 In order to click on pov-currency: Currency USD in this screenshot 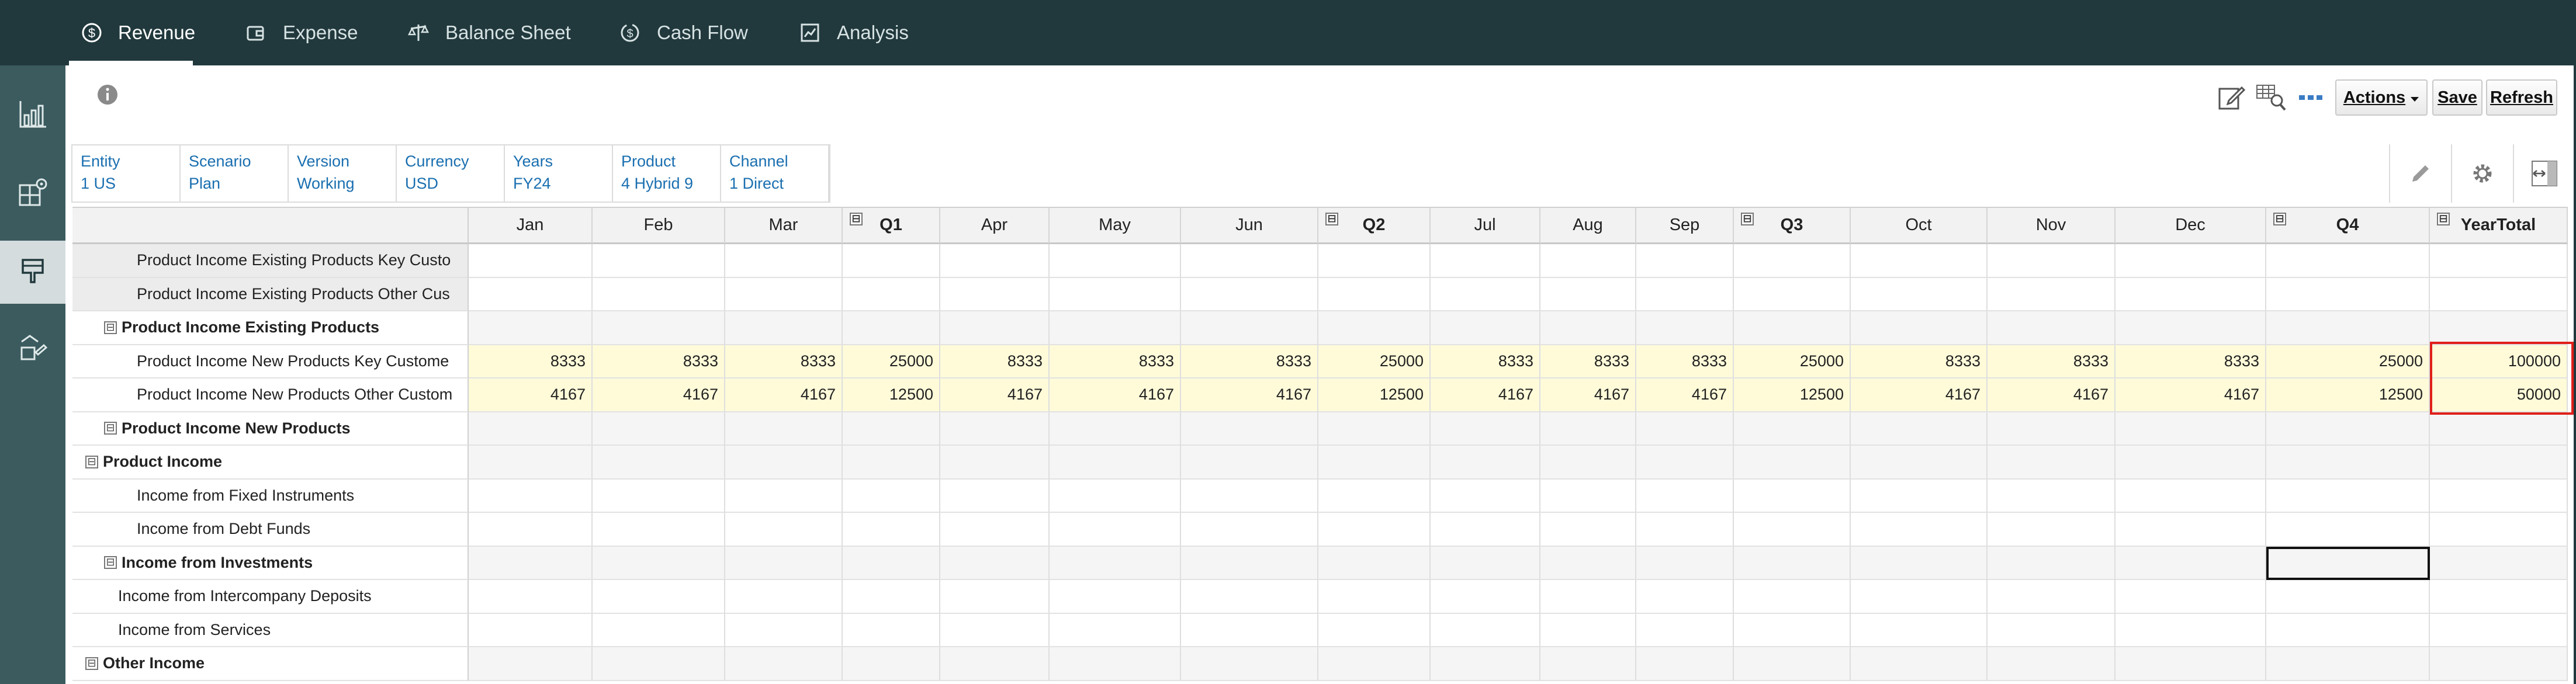, I will do `click(451, 173)`.